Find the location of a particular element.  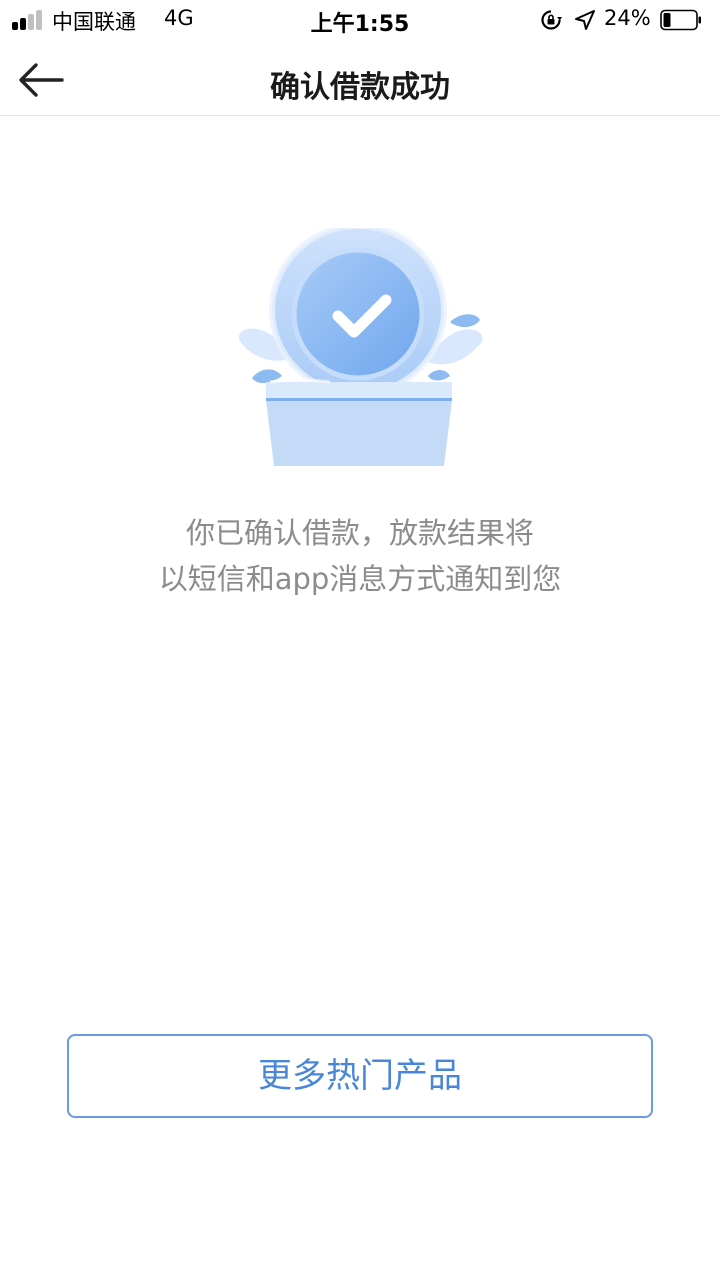

battery-icon is located at coordinates (680, 20).